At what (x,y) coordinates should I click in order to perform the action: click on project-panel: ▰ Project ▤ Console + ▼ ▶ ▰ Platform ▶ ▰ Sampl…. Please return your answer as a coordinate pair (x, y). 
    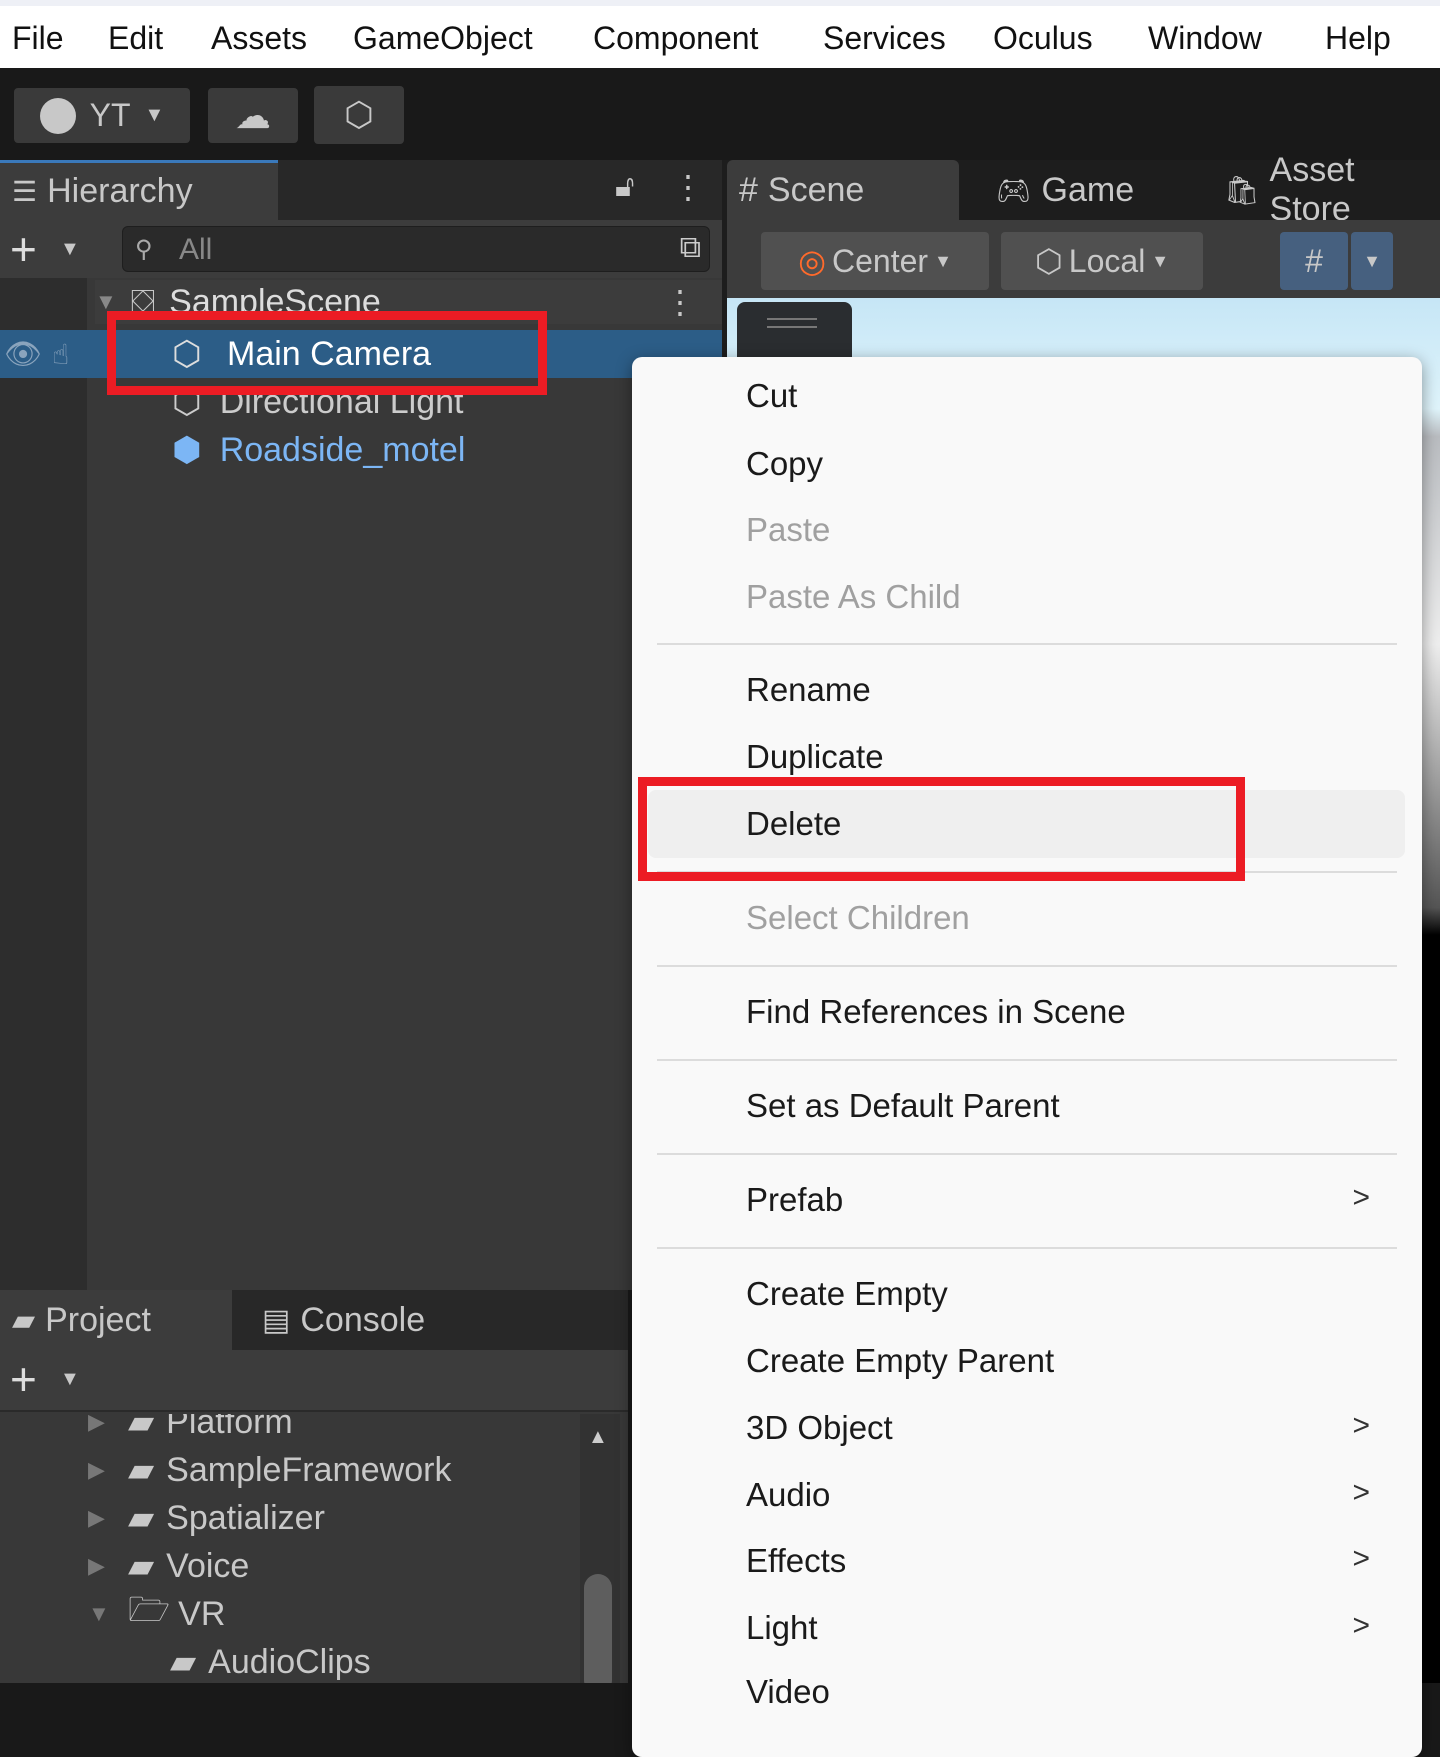
    Looking at the image, I should click on (314, 1486).